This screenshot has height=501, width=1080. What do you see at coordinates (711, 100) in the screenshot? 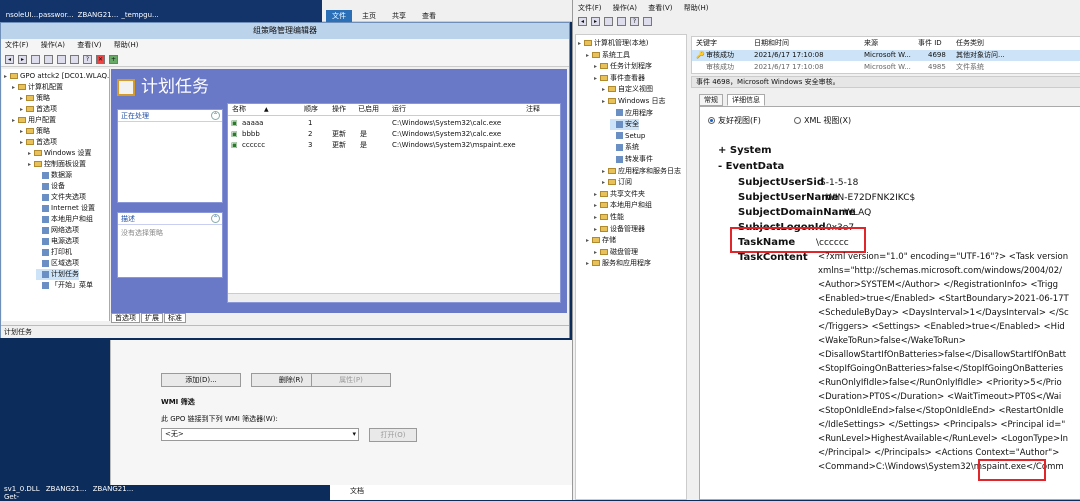
I see `tab-general: 常规` at bounding box center [711, 100].